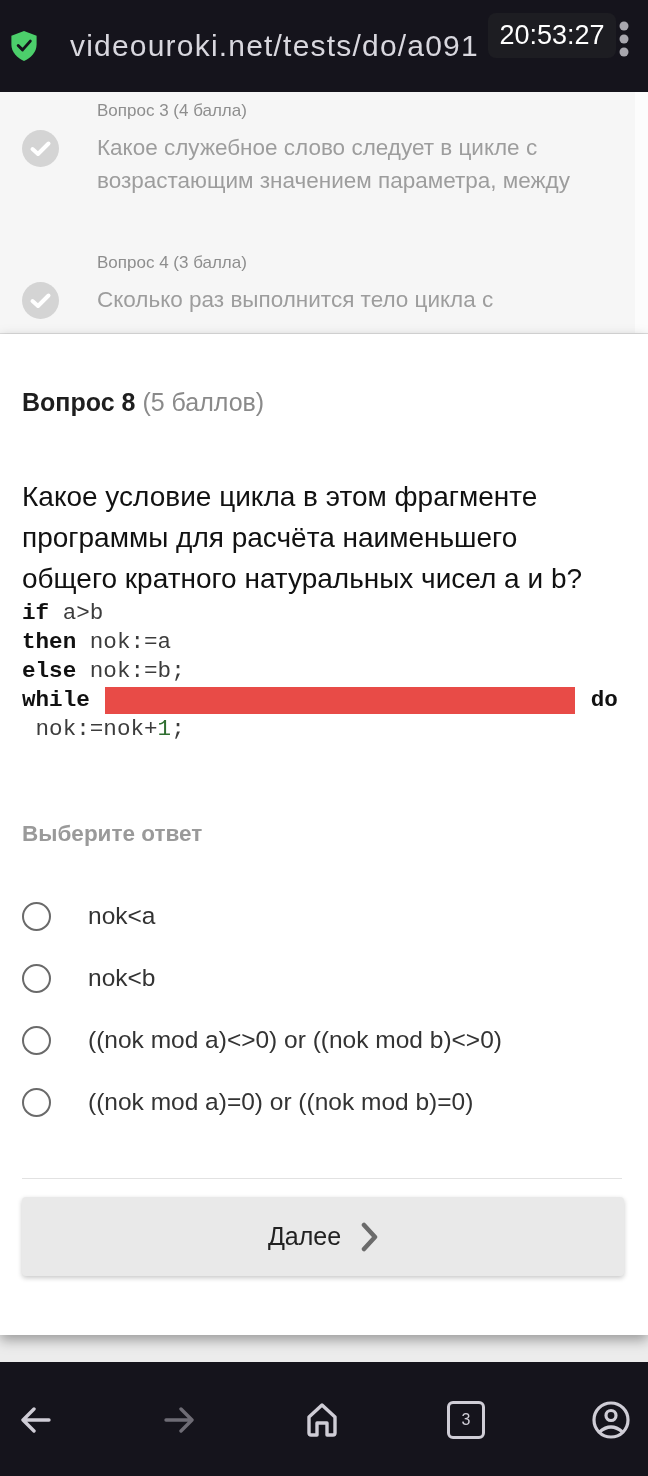 This screenshot has width=648, height=1476. Describe the element at coordinates (109, 729) in the screenshot. I see `code-line: nok:=nok+1;` at that location.